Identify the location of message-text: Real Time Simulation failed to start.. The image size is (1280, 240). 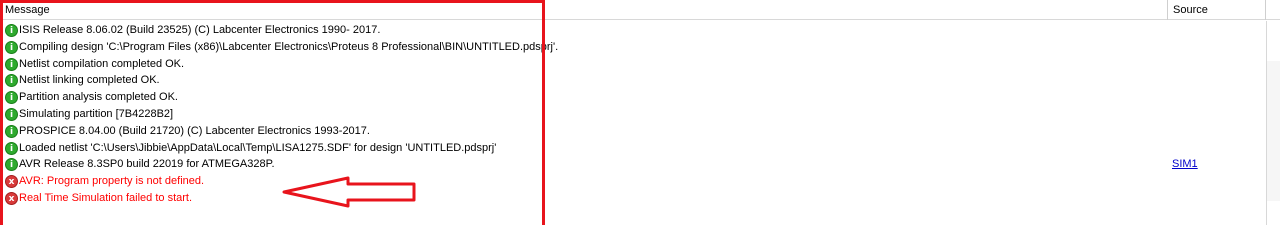
(106, 198).